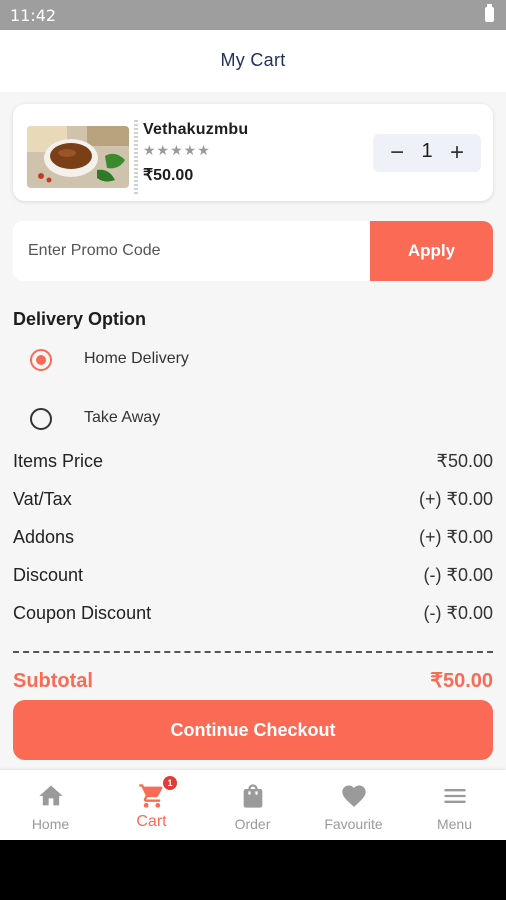 The height and width of the screenshot is (900, 506). Describe the element at coordinates (353, 824) in the screenshot. I see `nav-item-label: Favourite` at that location.